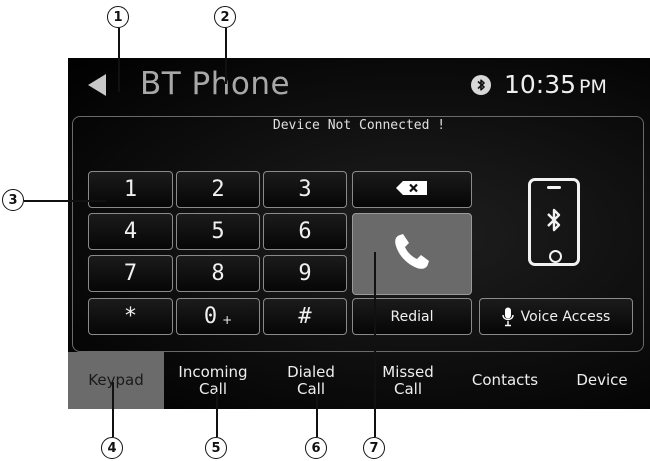  Describe the element at coordinates (215, 84) in the screenshot. I see `page-title: BT Phone` at that location.